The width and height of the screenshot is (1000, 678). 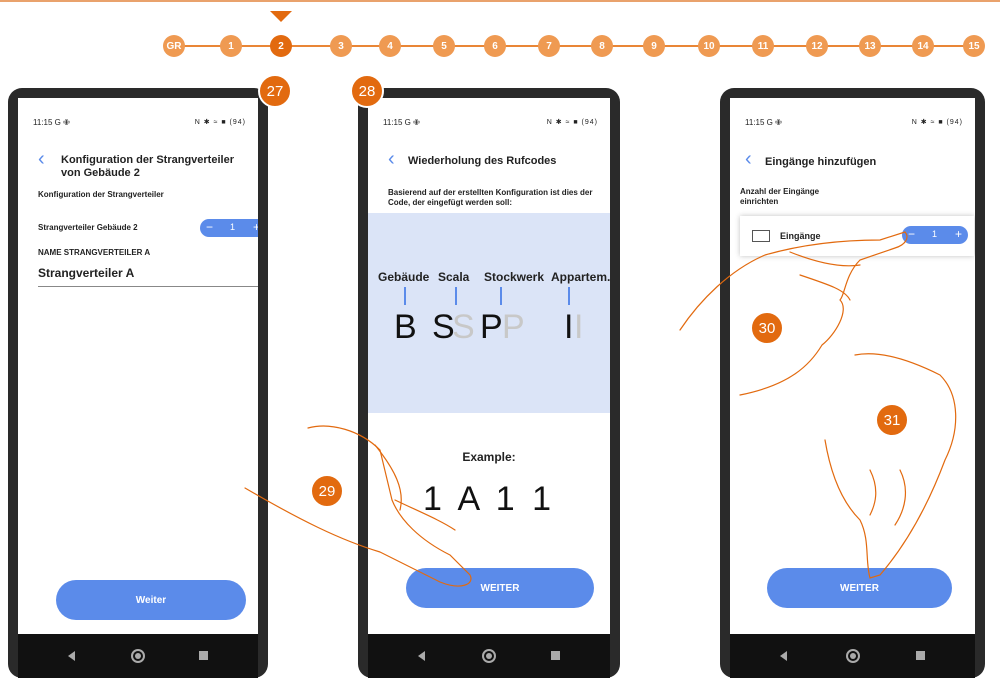 What do you see at coordinates (763, 46) in the screenshot?
I see `step-11: 11` at bounding box center [763, 46].